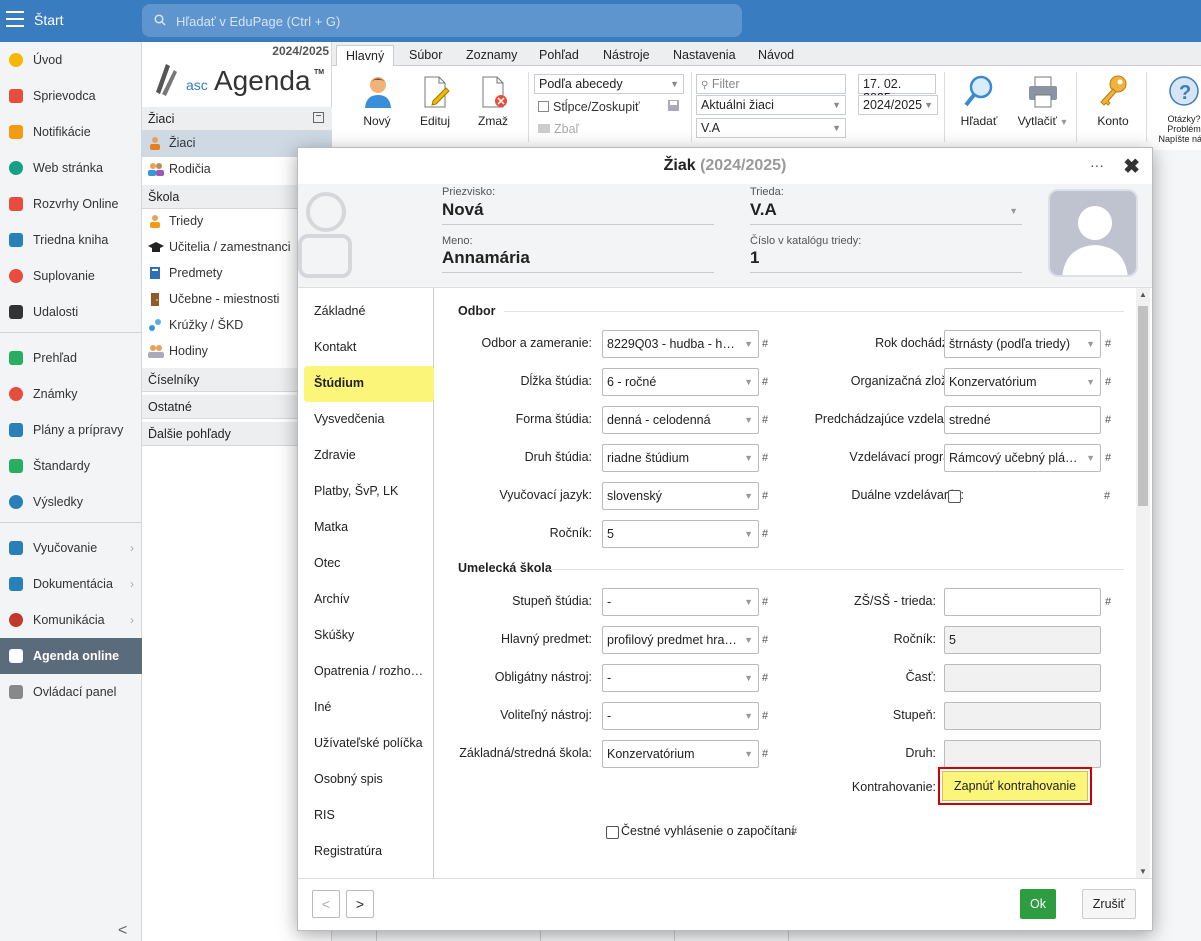  I want to click on dialog-tab-14: RIS, so click(366, 816).